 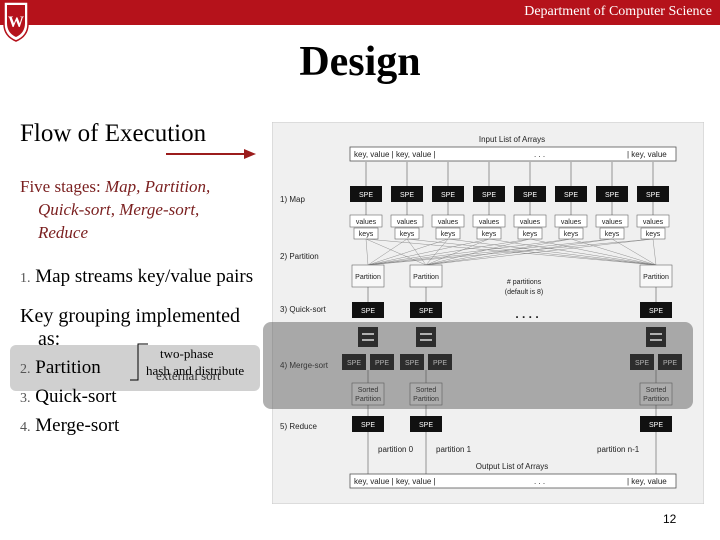 What do you see at coordinates (526, 314) in the screenshot?
I see `middle-dots: . . . .` at bounding box center [526, 314].